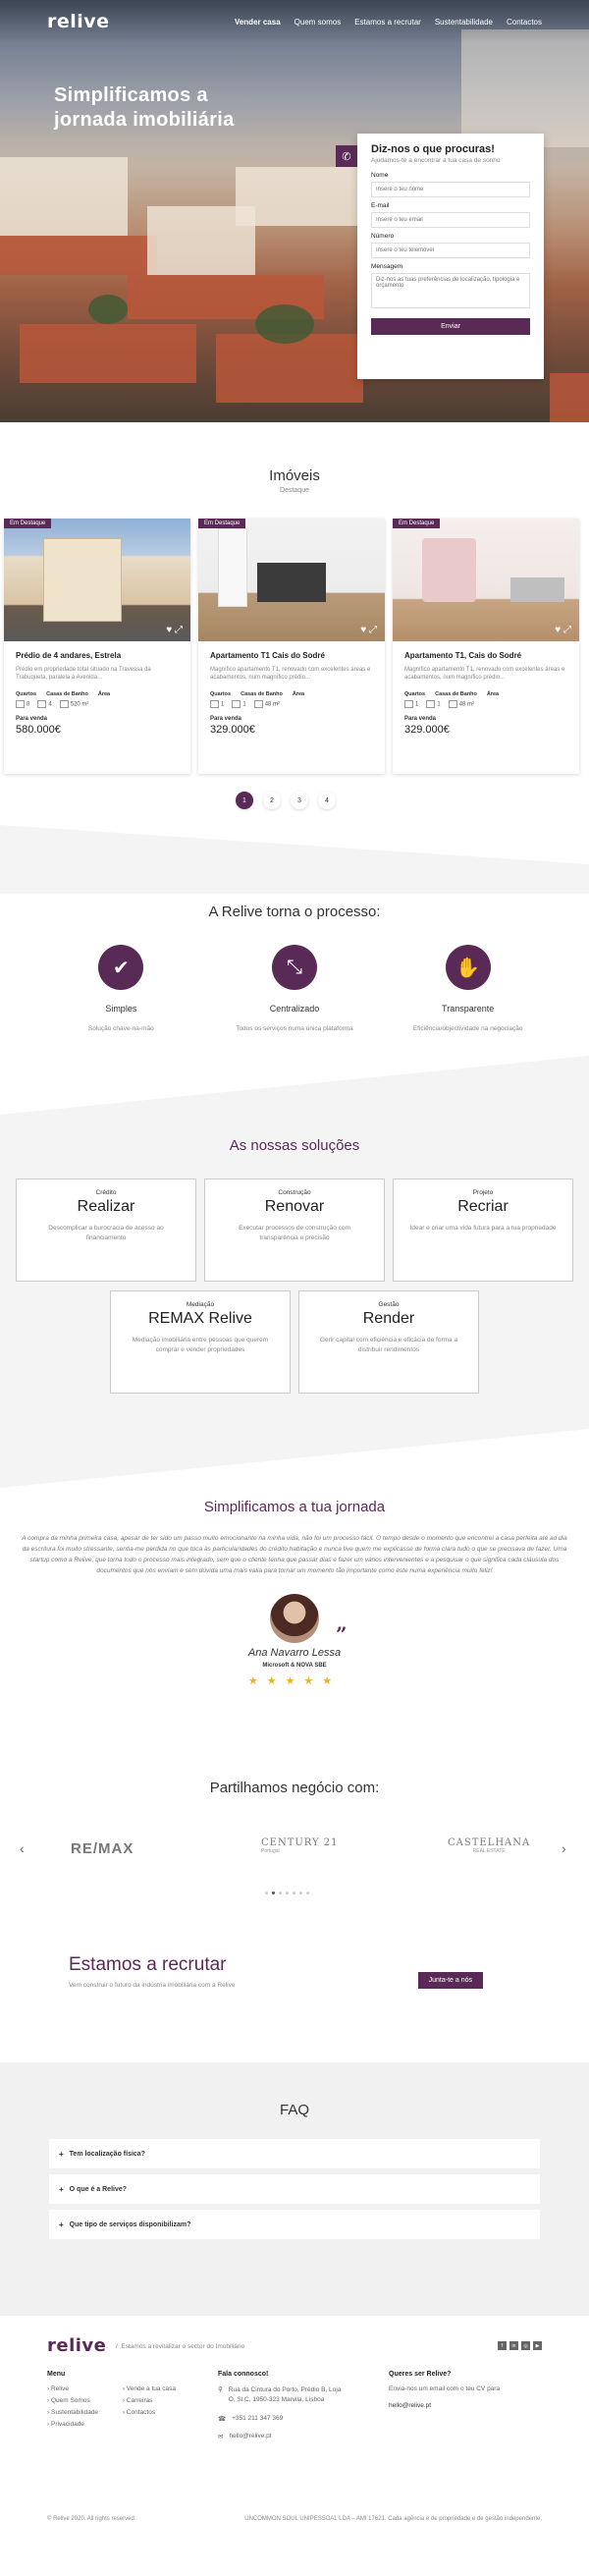 The image size is (589, 2576). What do you see at coordinates (300, 800) in the screenshot?
I see `page-3: 3` at bounding box center [300, 800].